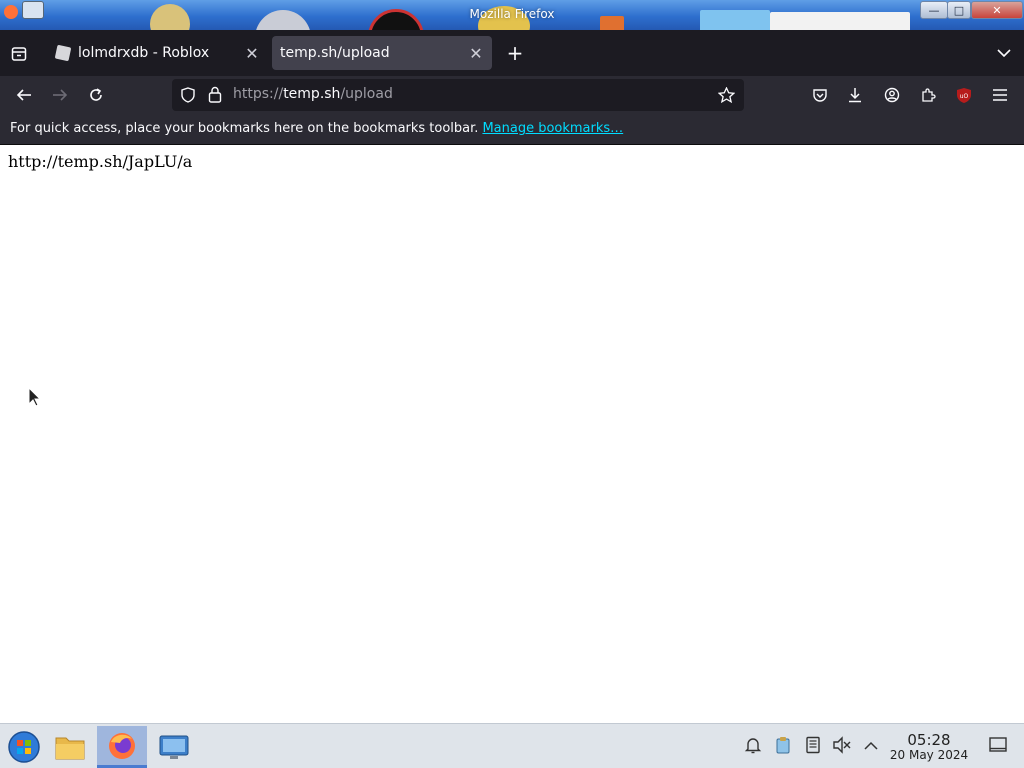  Describe the element at coordinates (928, 95) in the screenshot. I see `extensions-icon` at that location.